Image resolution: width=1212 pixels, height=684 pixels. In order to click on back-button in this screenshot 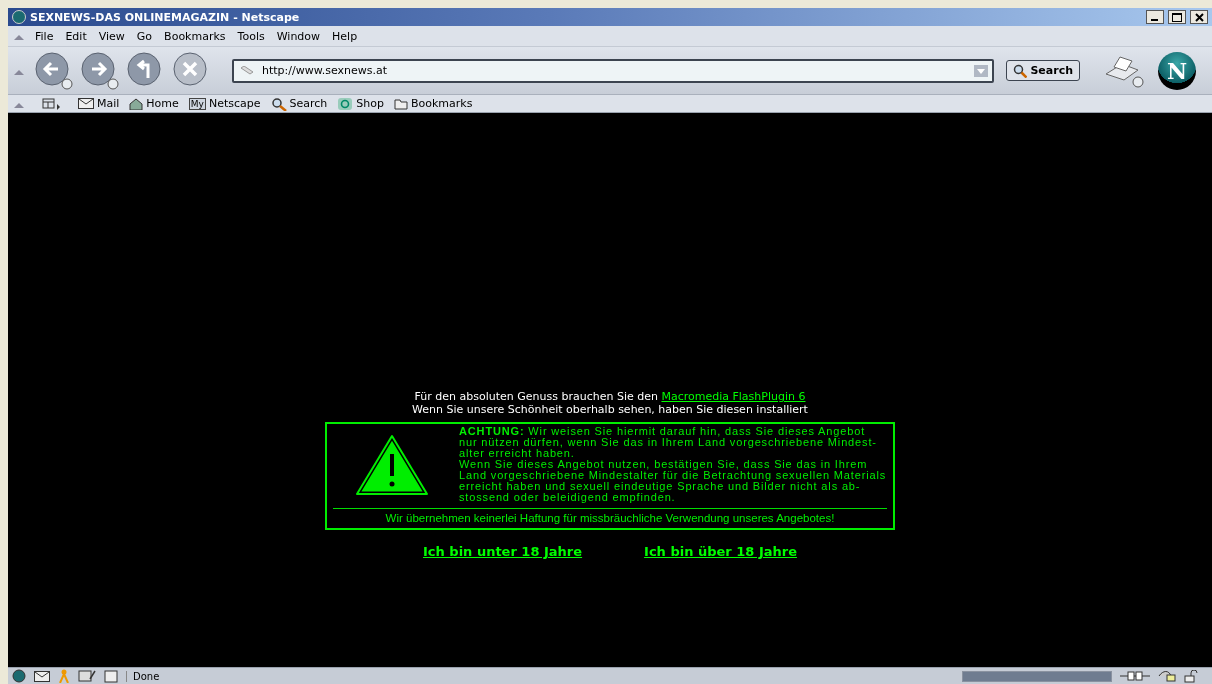, I will do `click(54, 70)`.